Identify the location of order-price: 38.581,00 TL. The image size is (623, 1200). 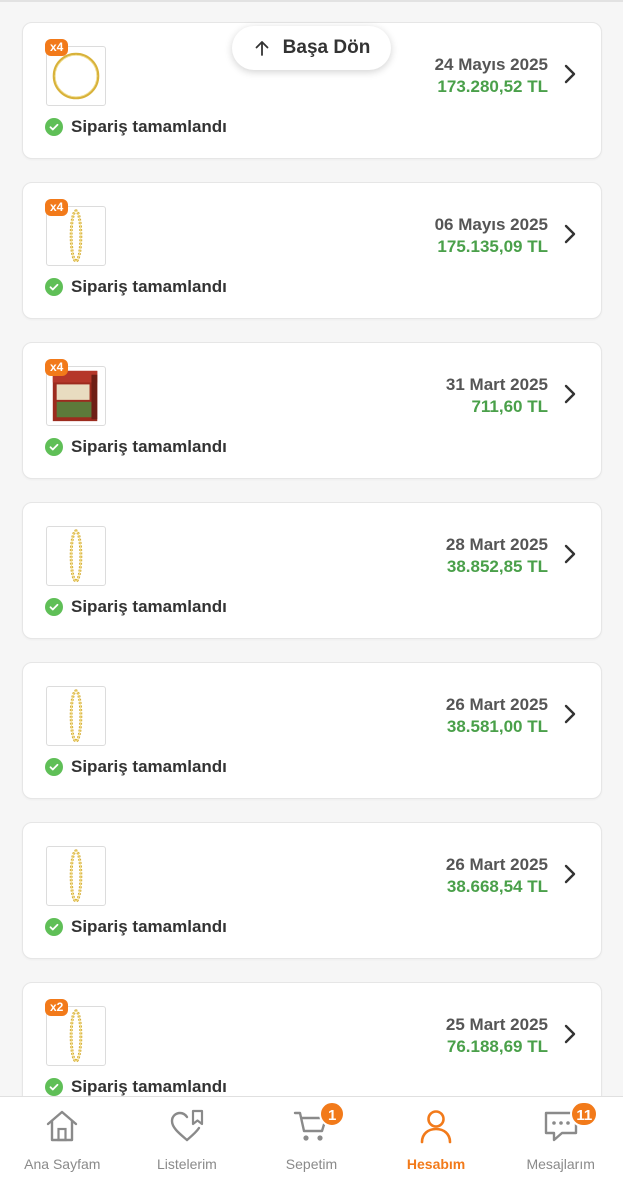
(497, 726).